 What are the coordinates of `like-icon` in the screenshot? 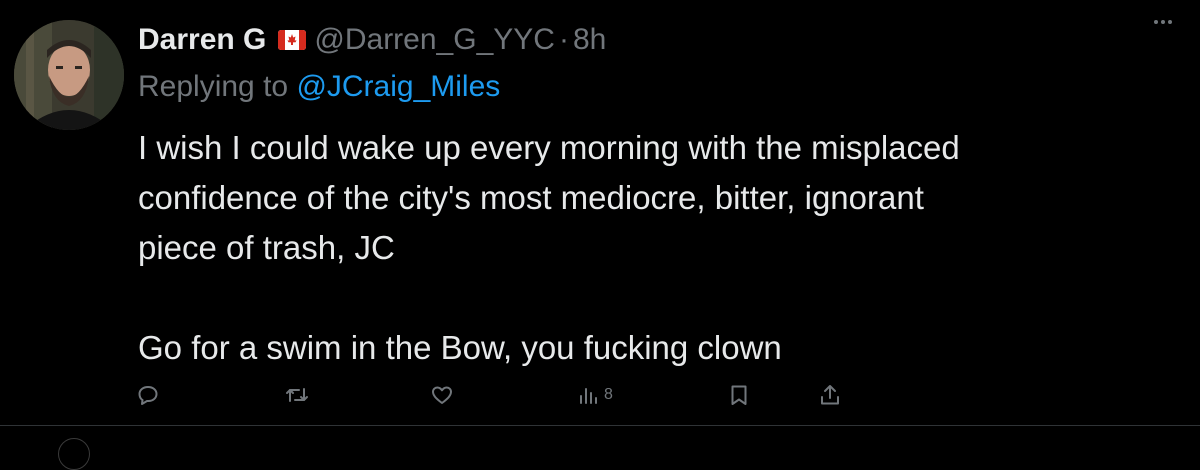 It's located at (442, 395).